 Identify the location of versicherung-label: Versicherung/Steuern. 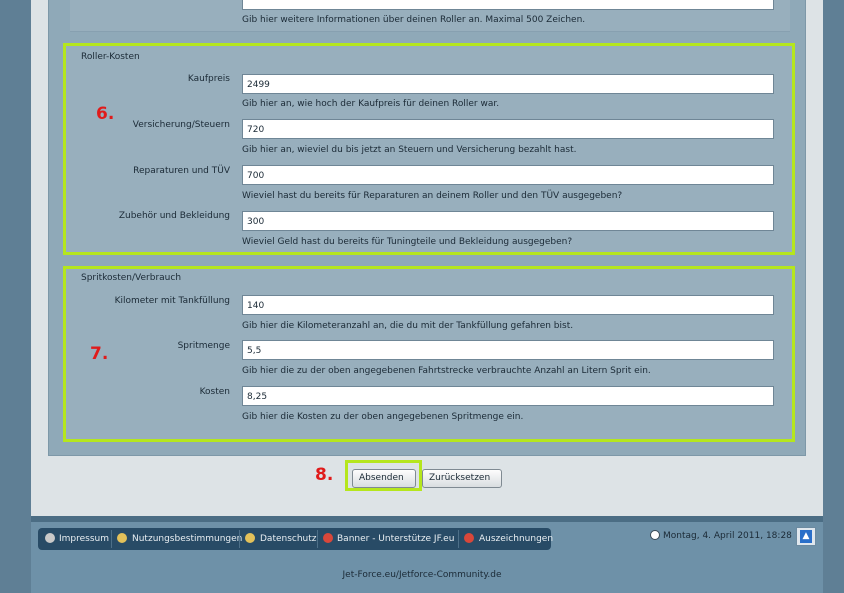
(181, 125).